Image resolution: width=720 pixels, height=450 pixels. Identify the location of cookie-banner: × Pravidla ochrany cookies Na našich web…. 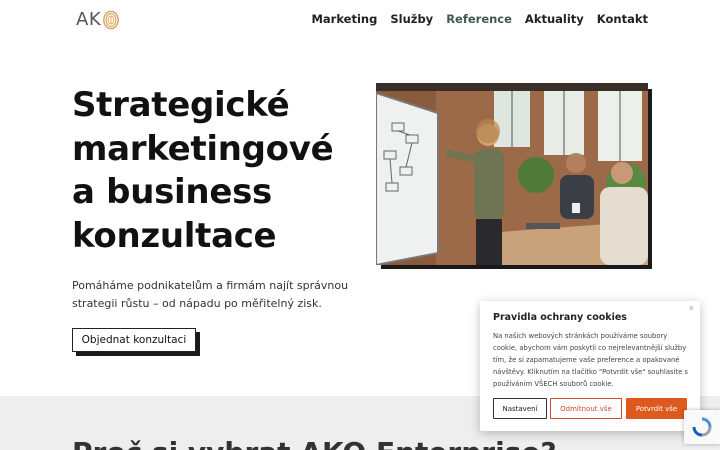
(590, 366).